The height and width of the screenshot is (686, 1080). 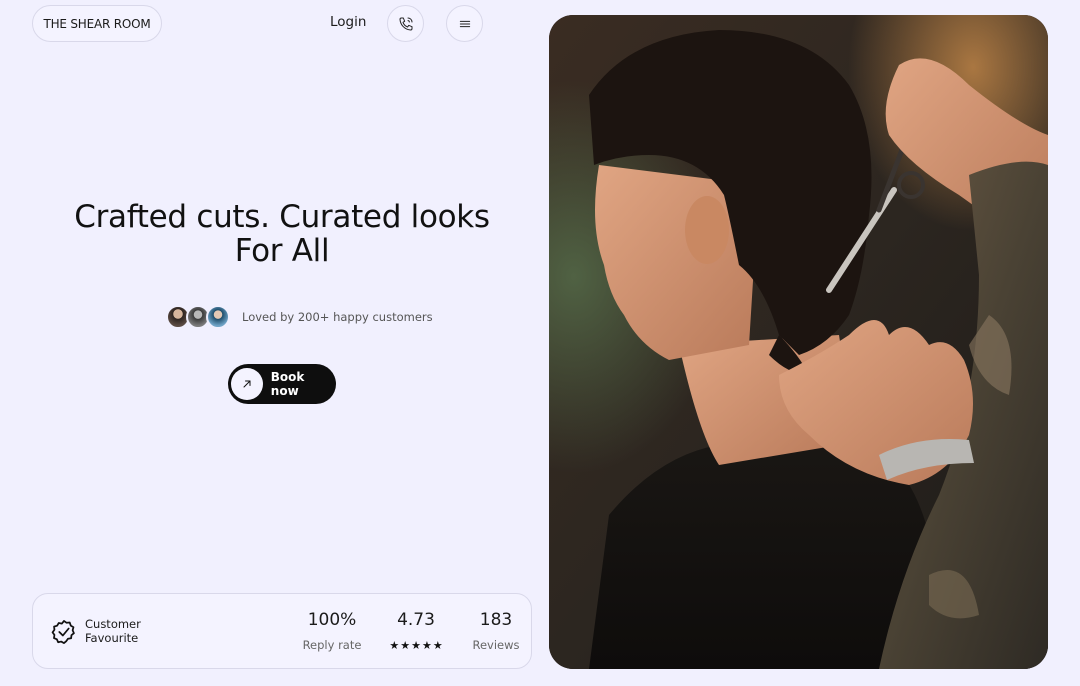 I want to click on reply-rate-value: 100%, so click(x=332, y=620).